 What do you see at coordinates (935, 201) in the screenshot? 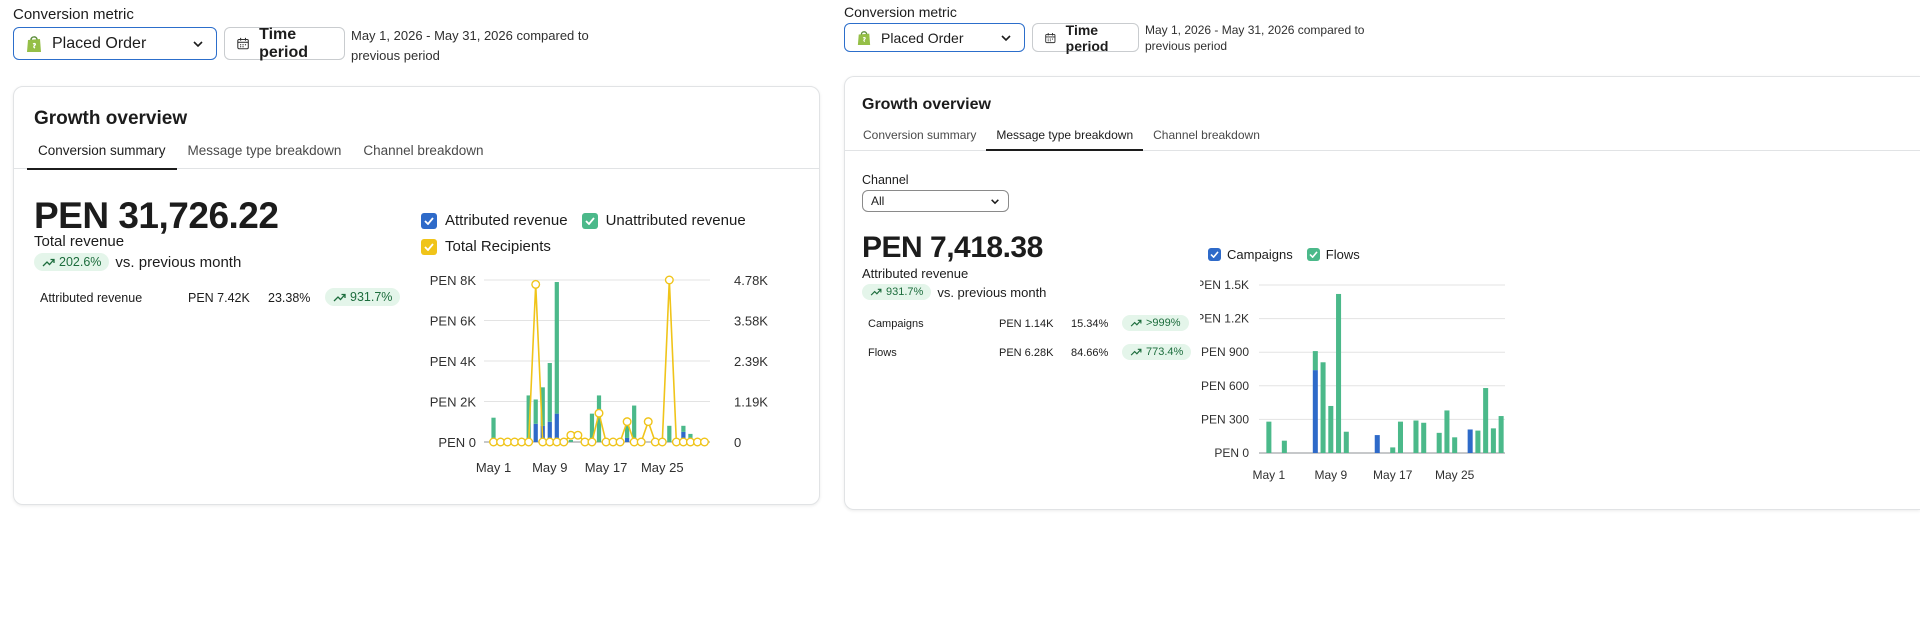
I see `channel-select: All` at bounding box center [935, 201].